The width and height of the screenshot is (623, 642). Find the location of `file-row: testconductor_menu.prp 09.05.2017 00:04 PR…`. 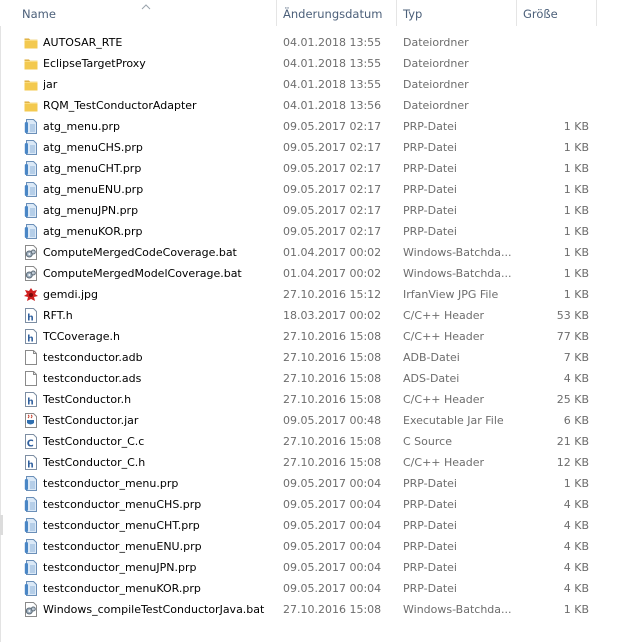

file-row: testconductor_menu.prp 09.05.2017 00:04 PR… is located at coordinates (311, 483).